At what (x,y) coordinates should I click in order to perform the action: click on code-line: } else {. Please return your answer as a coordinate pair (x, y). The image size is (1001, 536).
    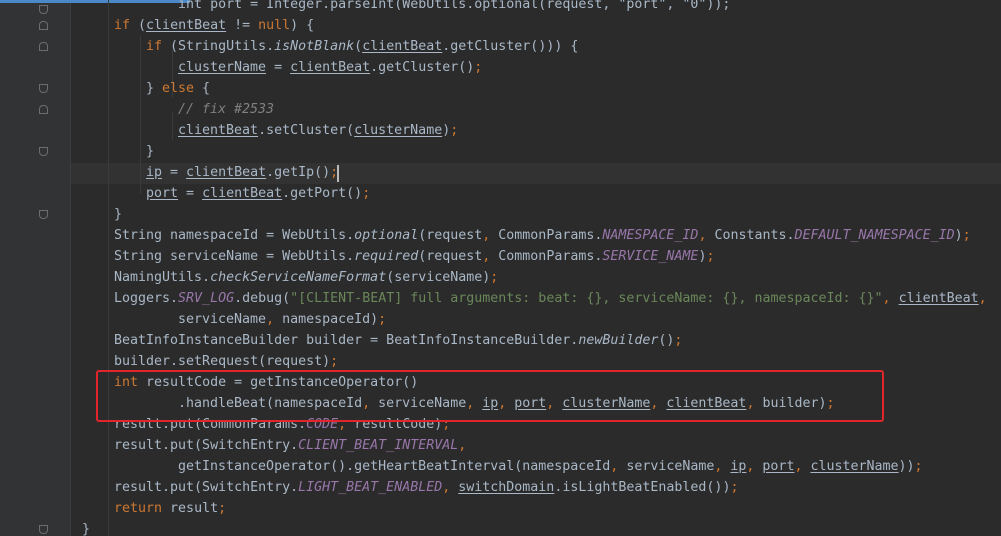
    Looking at the image, I should click on (178, 88).